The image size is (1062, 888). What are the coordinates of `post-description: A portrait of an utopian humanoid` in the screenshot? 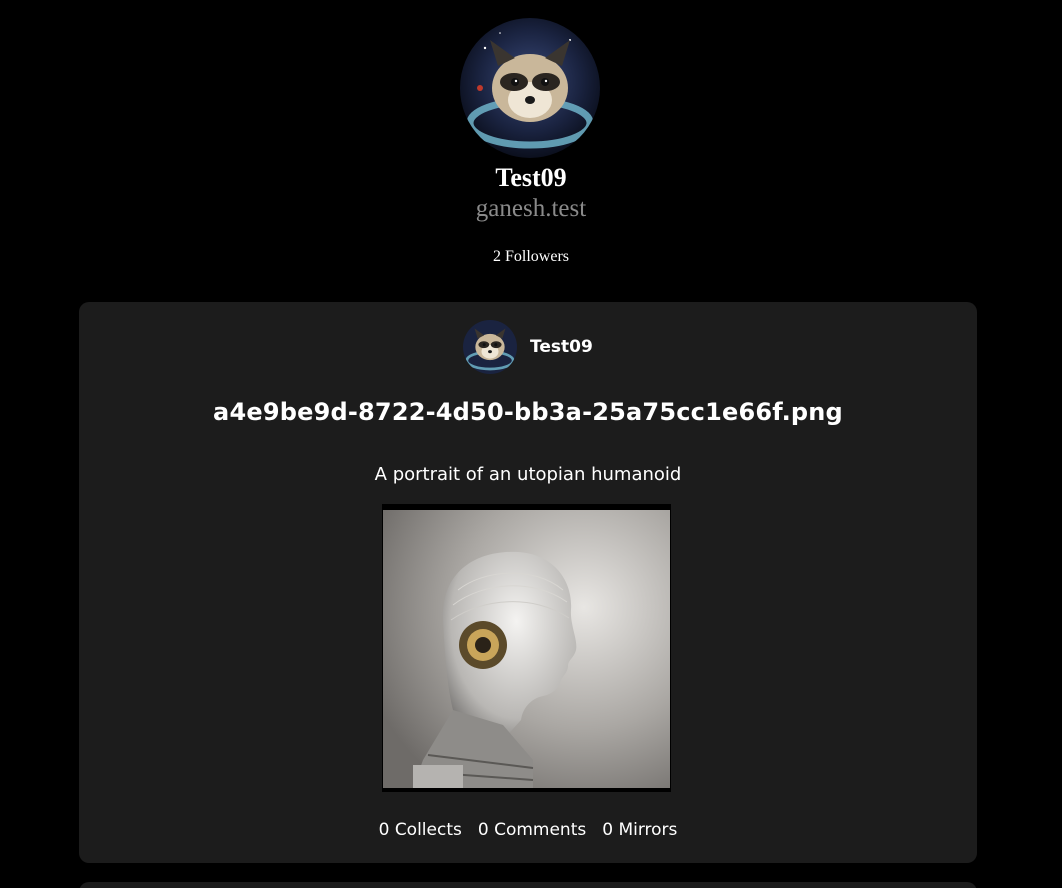 It's located at (528, 474).